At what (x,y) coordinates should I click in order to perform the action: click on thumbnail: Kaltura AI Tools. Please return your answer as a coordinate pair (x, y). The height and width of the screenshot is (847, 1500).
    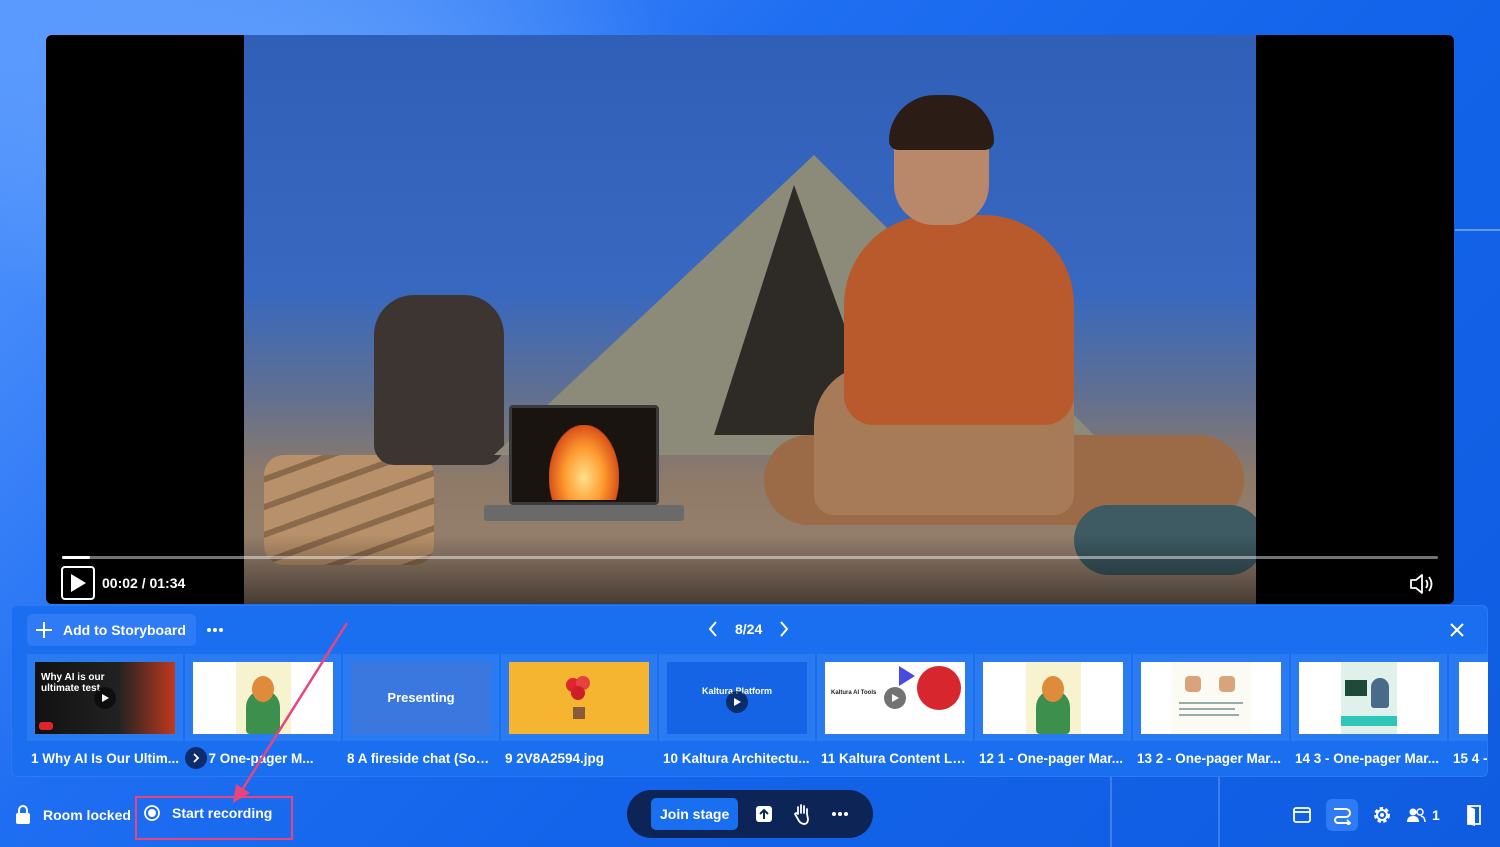
    Looking at the image, I should click on (895, 697).